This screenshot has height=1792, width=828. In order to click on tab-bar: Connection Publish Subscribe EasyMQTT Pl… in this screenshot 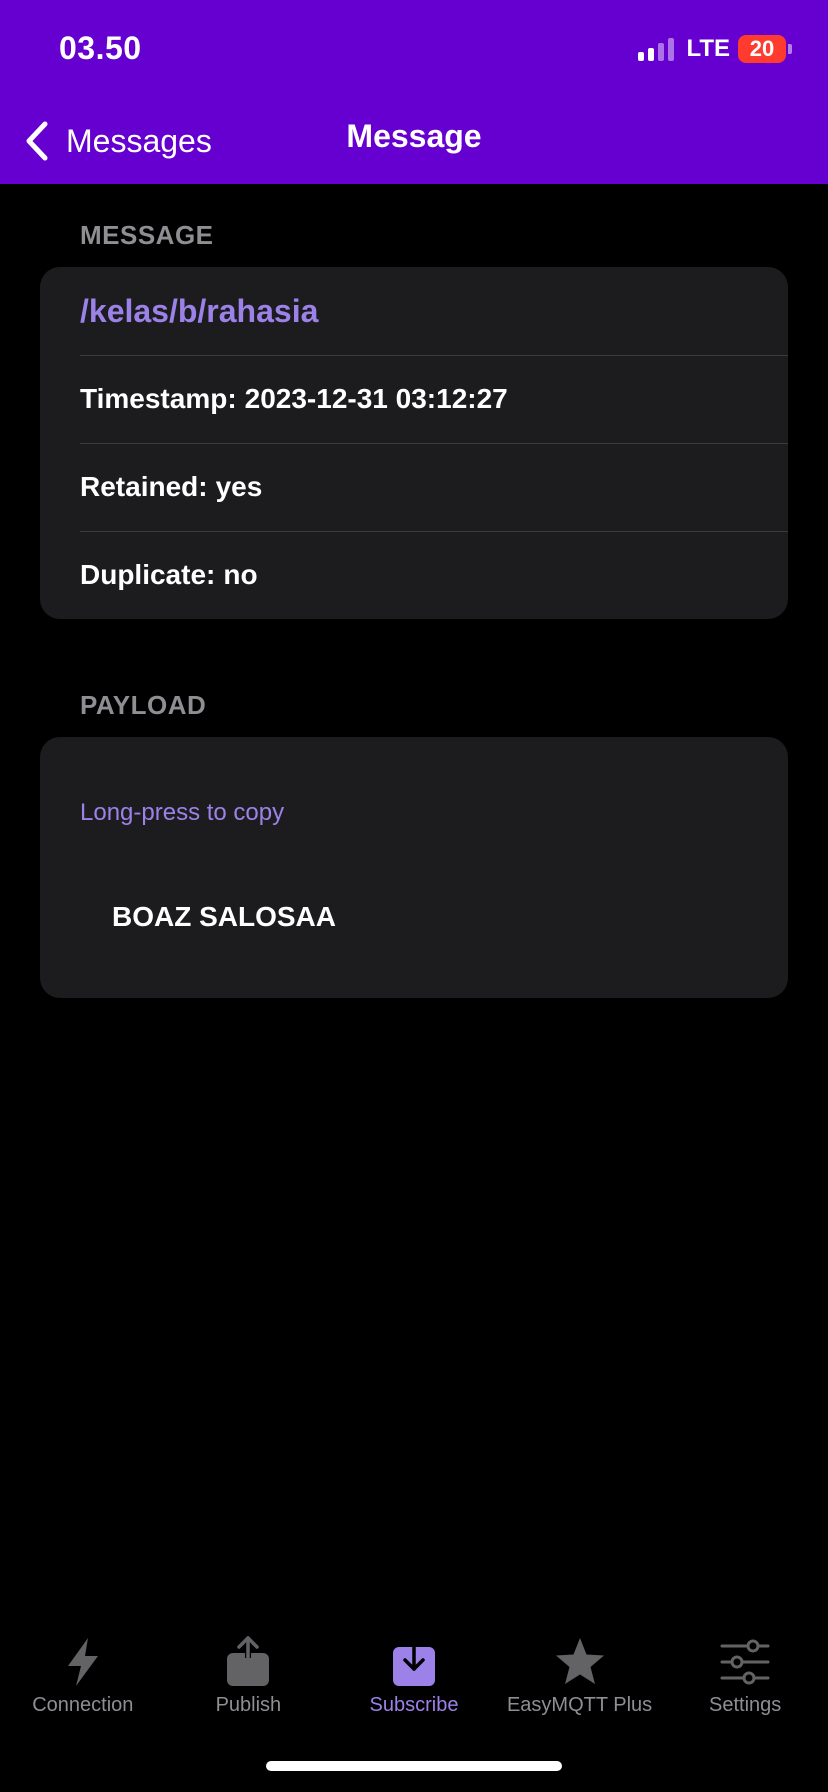, I will do `click(414, 1675)`.